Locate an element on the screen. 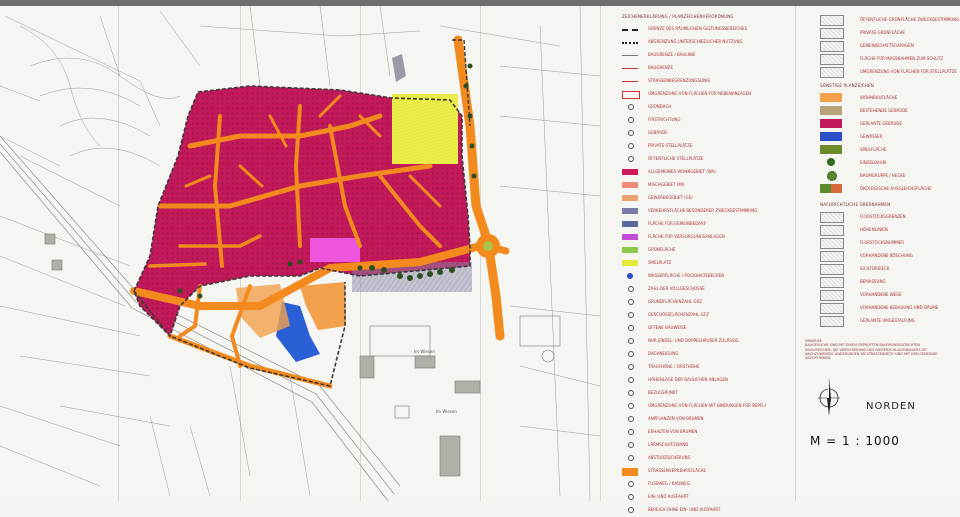 The height and width of the screenshot is (517, 960). legend-subtitle: NACHRICHTLICHE ÜBERNAHMEN is located at coordinates (855, 204).